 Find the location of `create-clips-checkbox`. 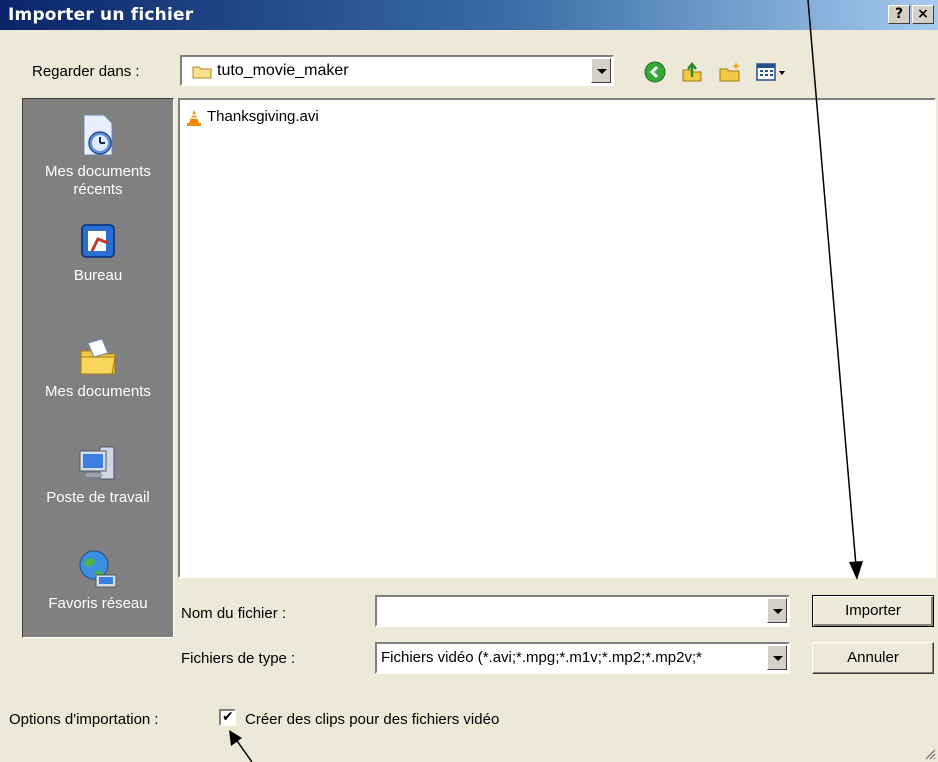

create-clips-checkbox is located at coordinates (227, 717).